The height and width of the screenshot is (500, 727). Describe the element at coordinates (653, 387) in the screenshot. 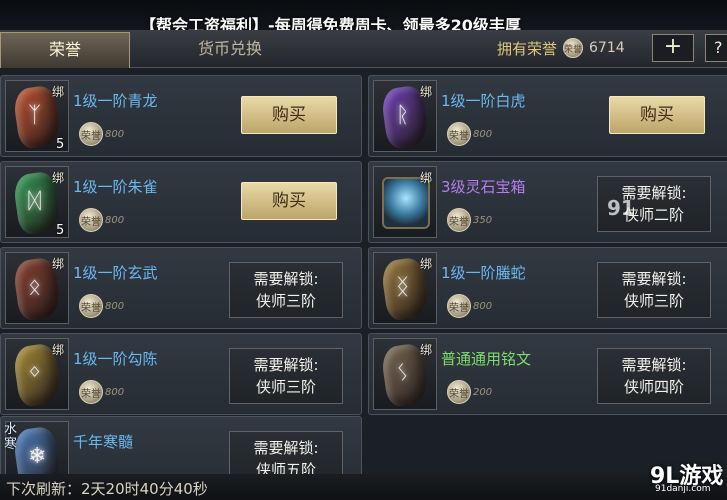

I see `unlock-requirement-rank: 侠师四阶` at that location.